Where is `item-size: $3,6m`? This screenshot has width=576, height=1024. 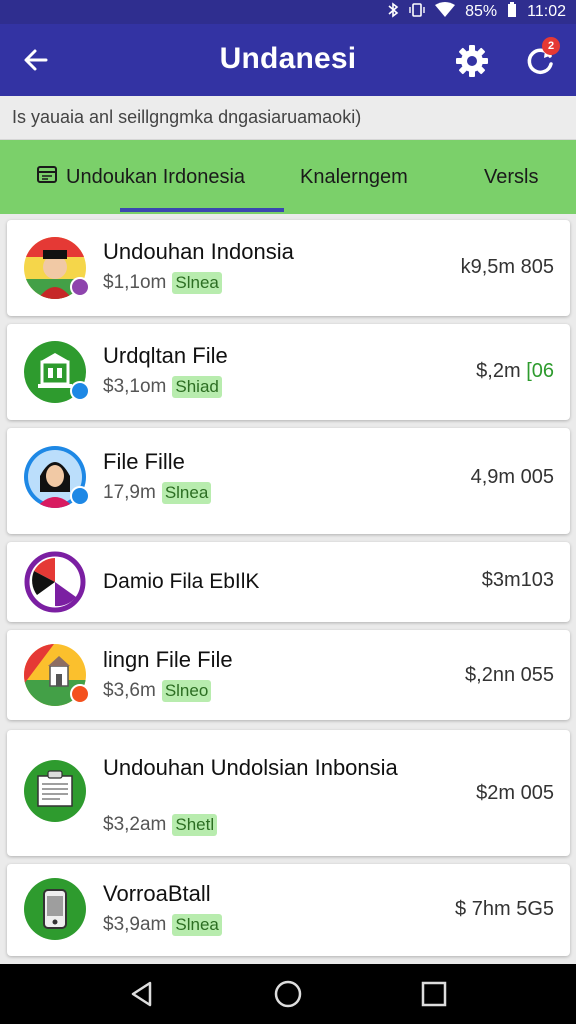
item-size: $3,6m is located at coordinates (129, 690).